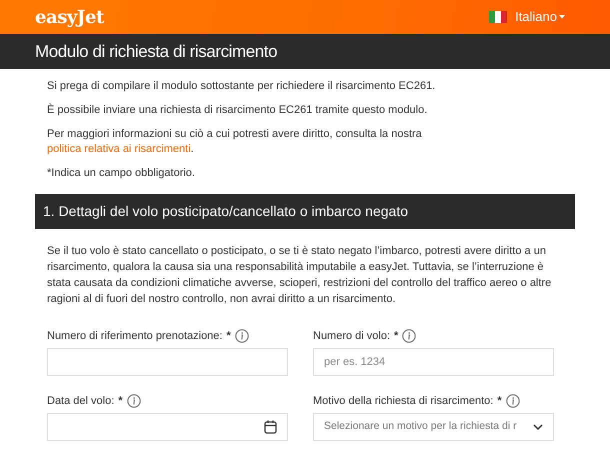  I want to click on logo: easyJet, so click(69, 17).